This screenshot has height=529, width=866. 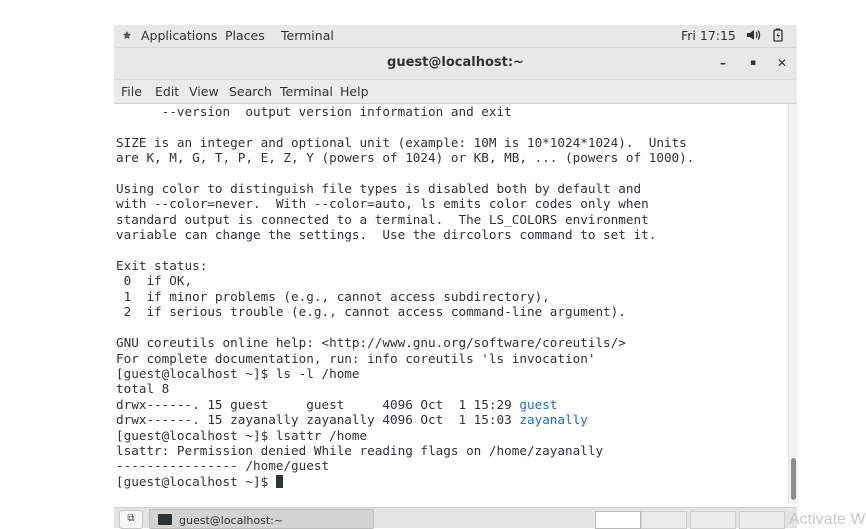 I want to click on battery-icon, so click(x=778, y=35).